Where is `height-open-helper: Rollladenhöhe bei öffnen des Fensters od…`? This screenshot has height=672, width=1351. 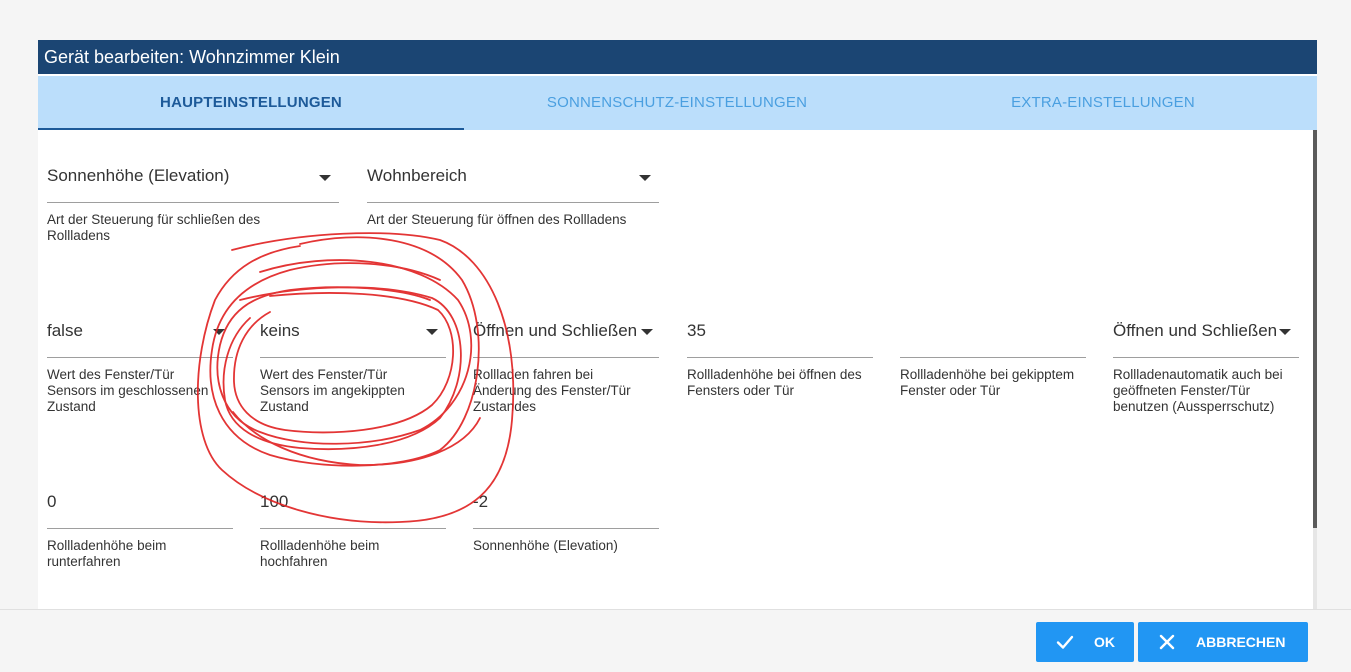 height-open-helper: Rollladenhöhe bei öffnen des Fensters od… is located at coordinates (774, 382).